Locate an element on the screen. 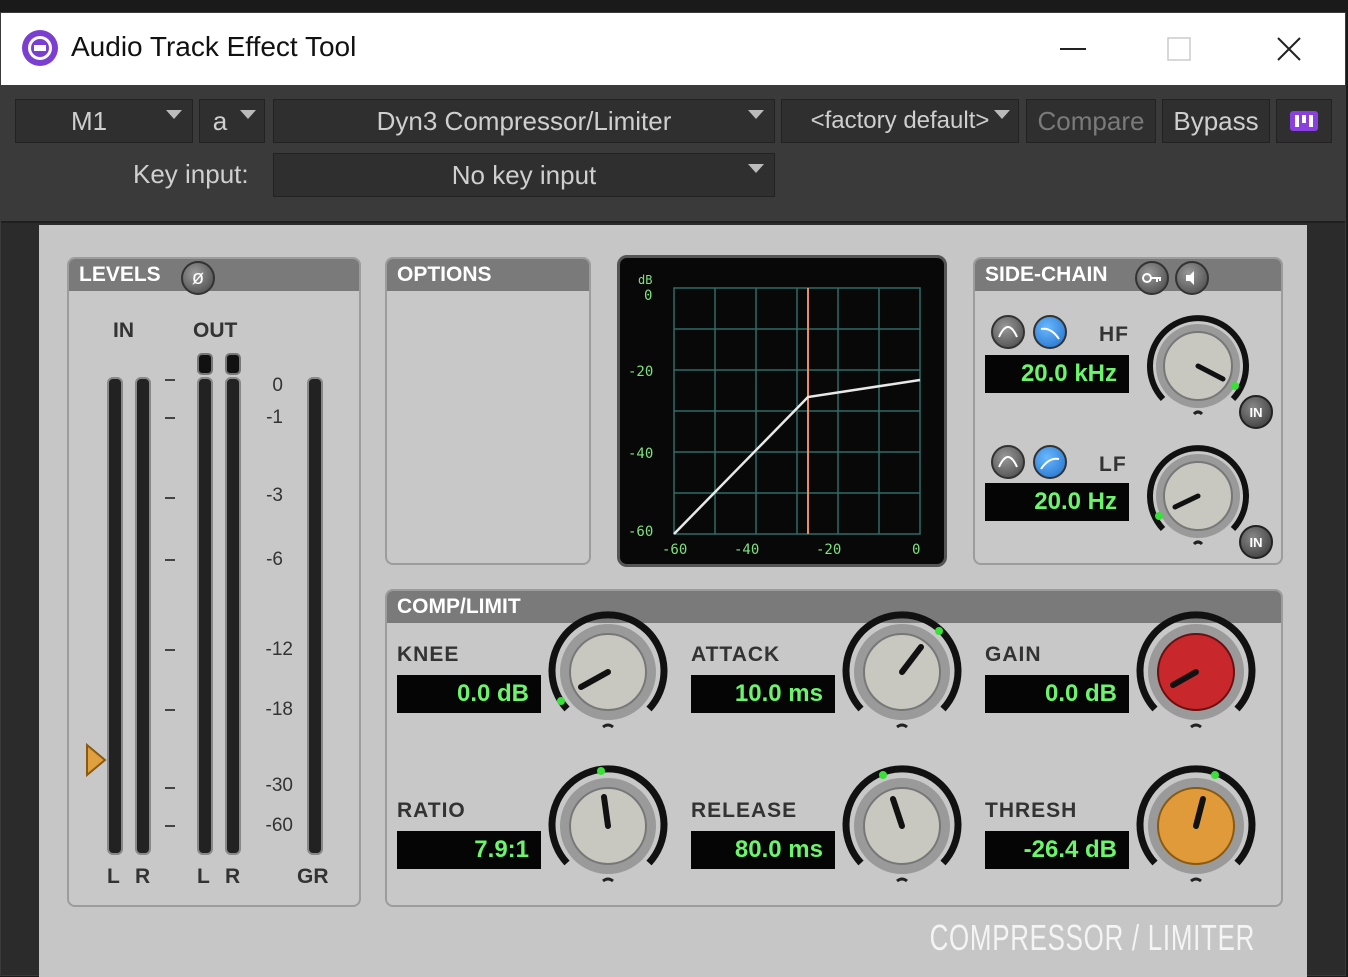 Image resolution: width=1348 pixels, height=977 pixels. hf-in-button: IN is located at coordinates (1256, 412).